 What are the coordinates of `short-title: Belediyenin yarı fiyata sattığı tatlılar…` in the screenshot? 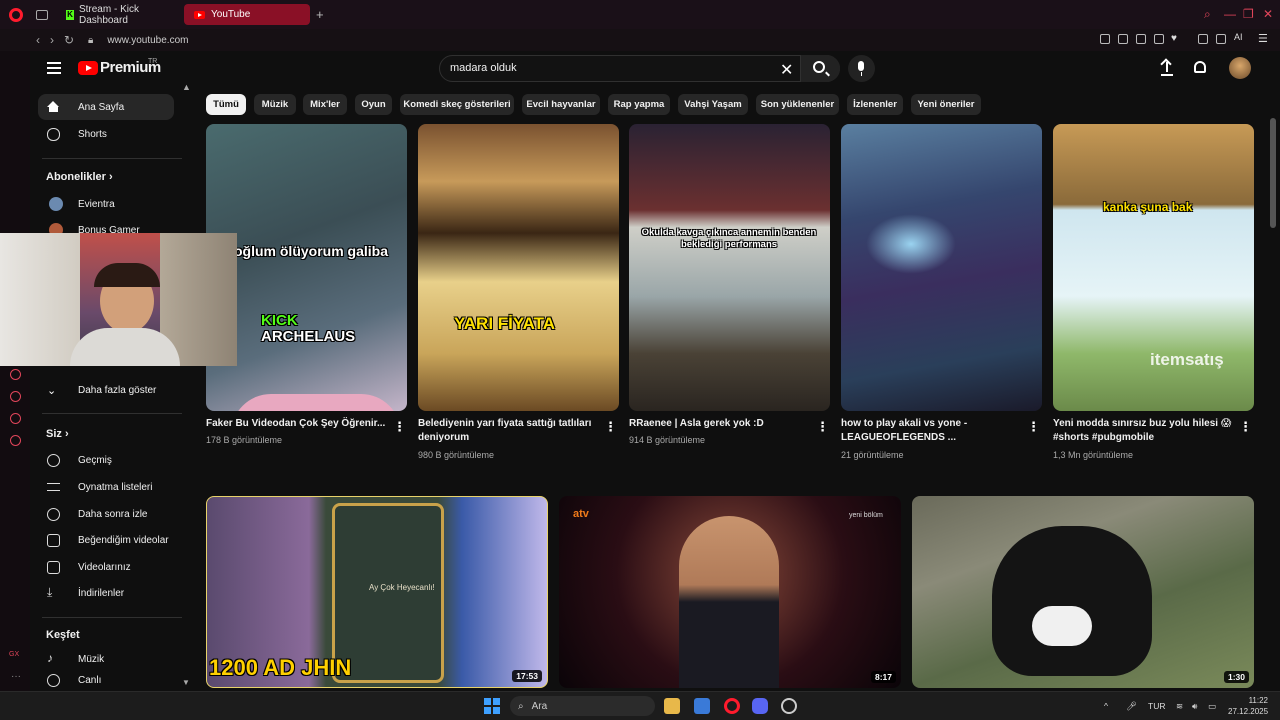 It's located at (508, 431).